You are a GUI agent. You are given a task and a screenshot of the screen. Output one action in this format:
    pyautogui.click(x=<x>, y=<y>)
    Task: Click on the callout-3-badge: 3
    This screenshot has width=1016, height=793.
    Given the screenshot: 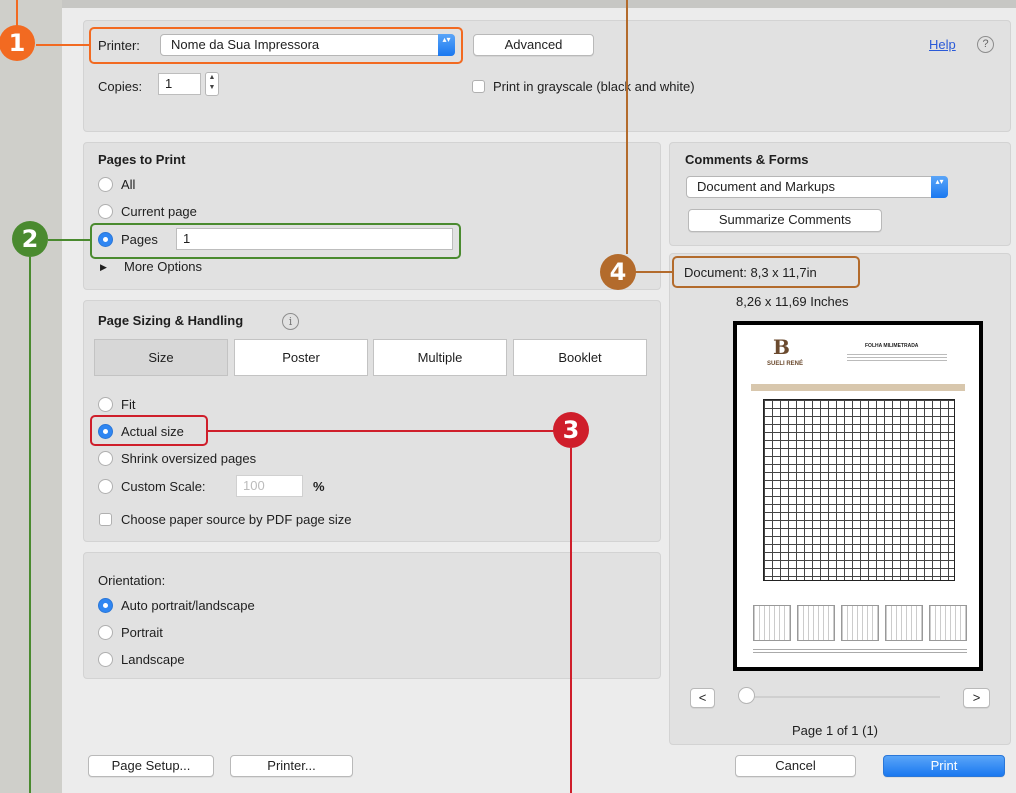 What is the action you would take?
    pyautogui.click(x=571, y=430)
    